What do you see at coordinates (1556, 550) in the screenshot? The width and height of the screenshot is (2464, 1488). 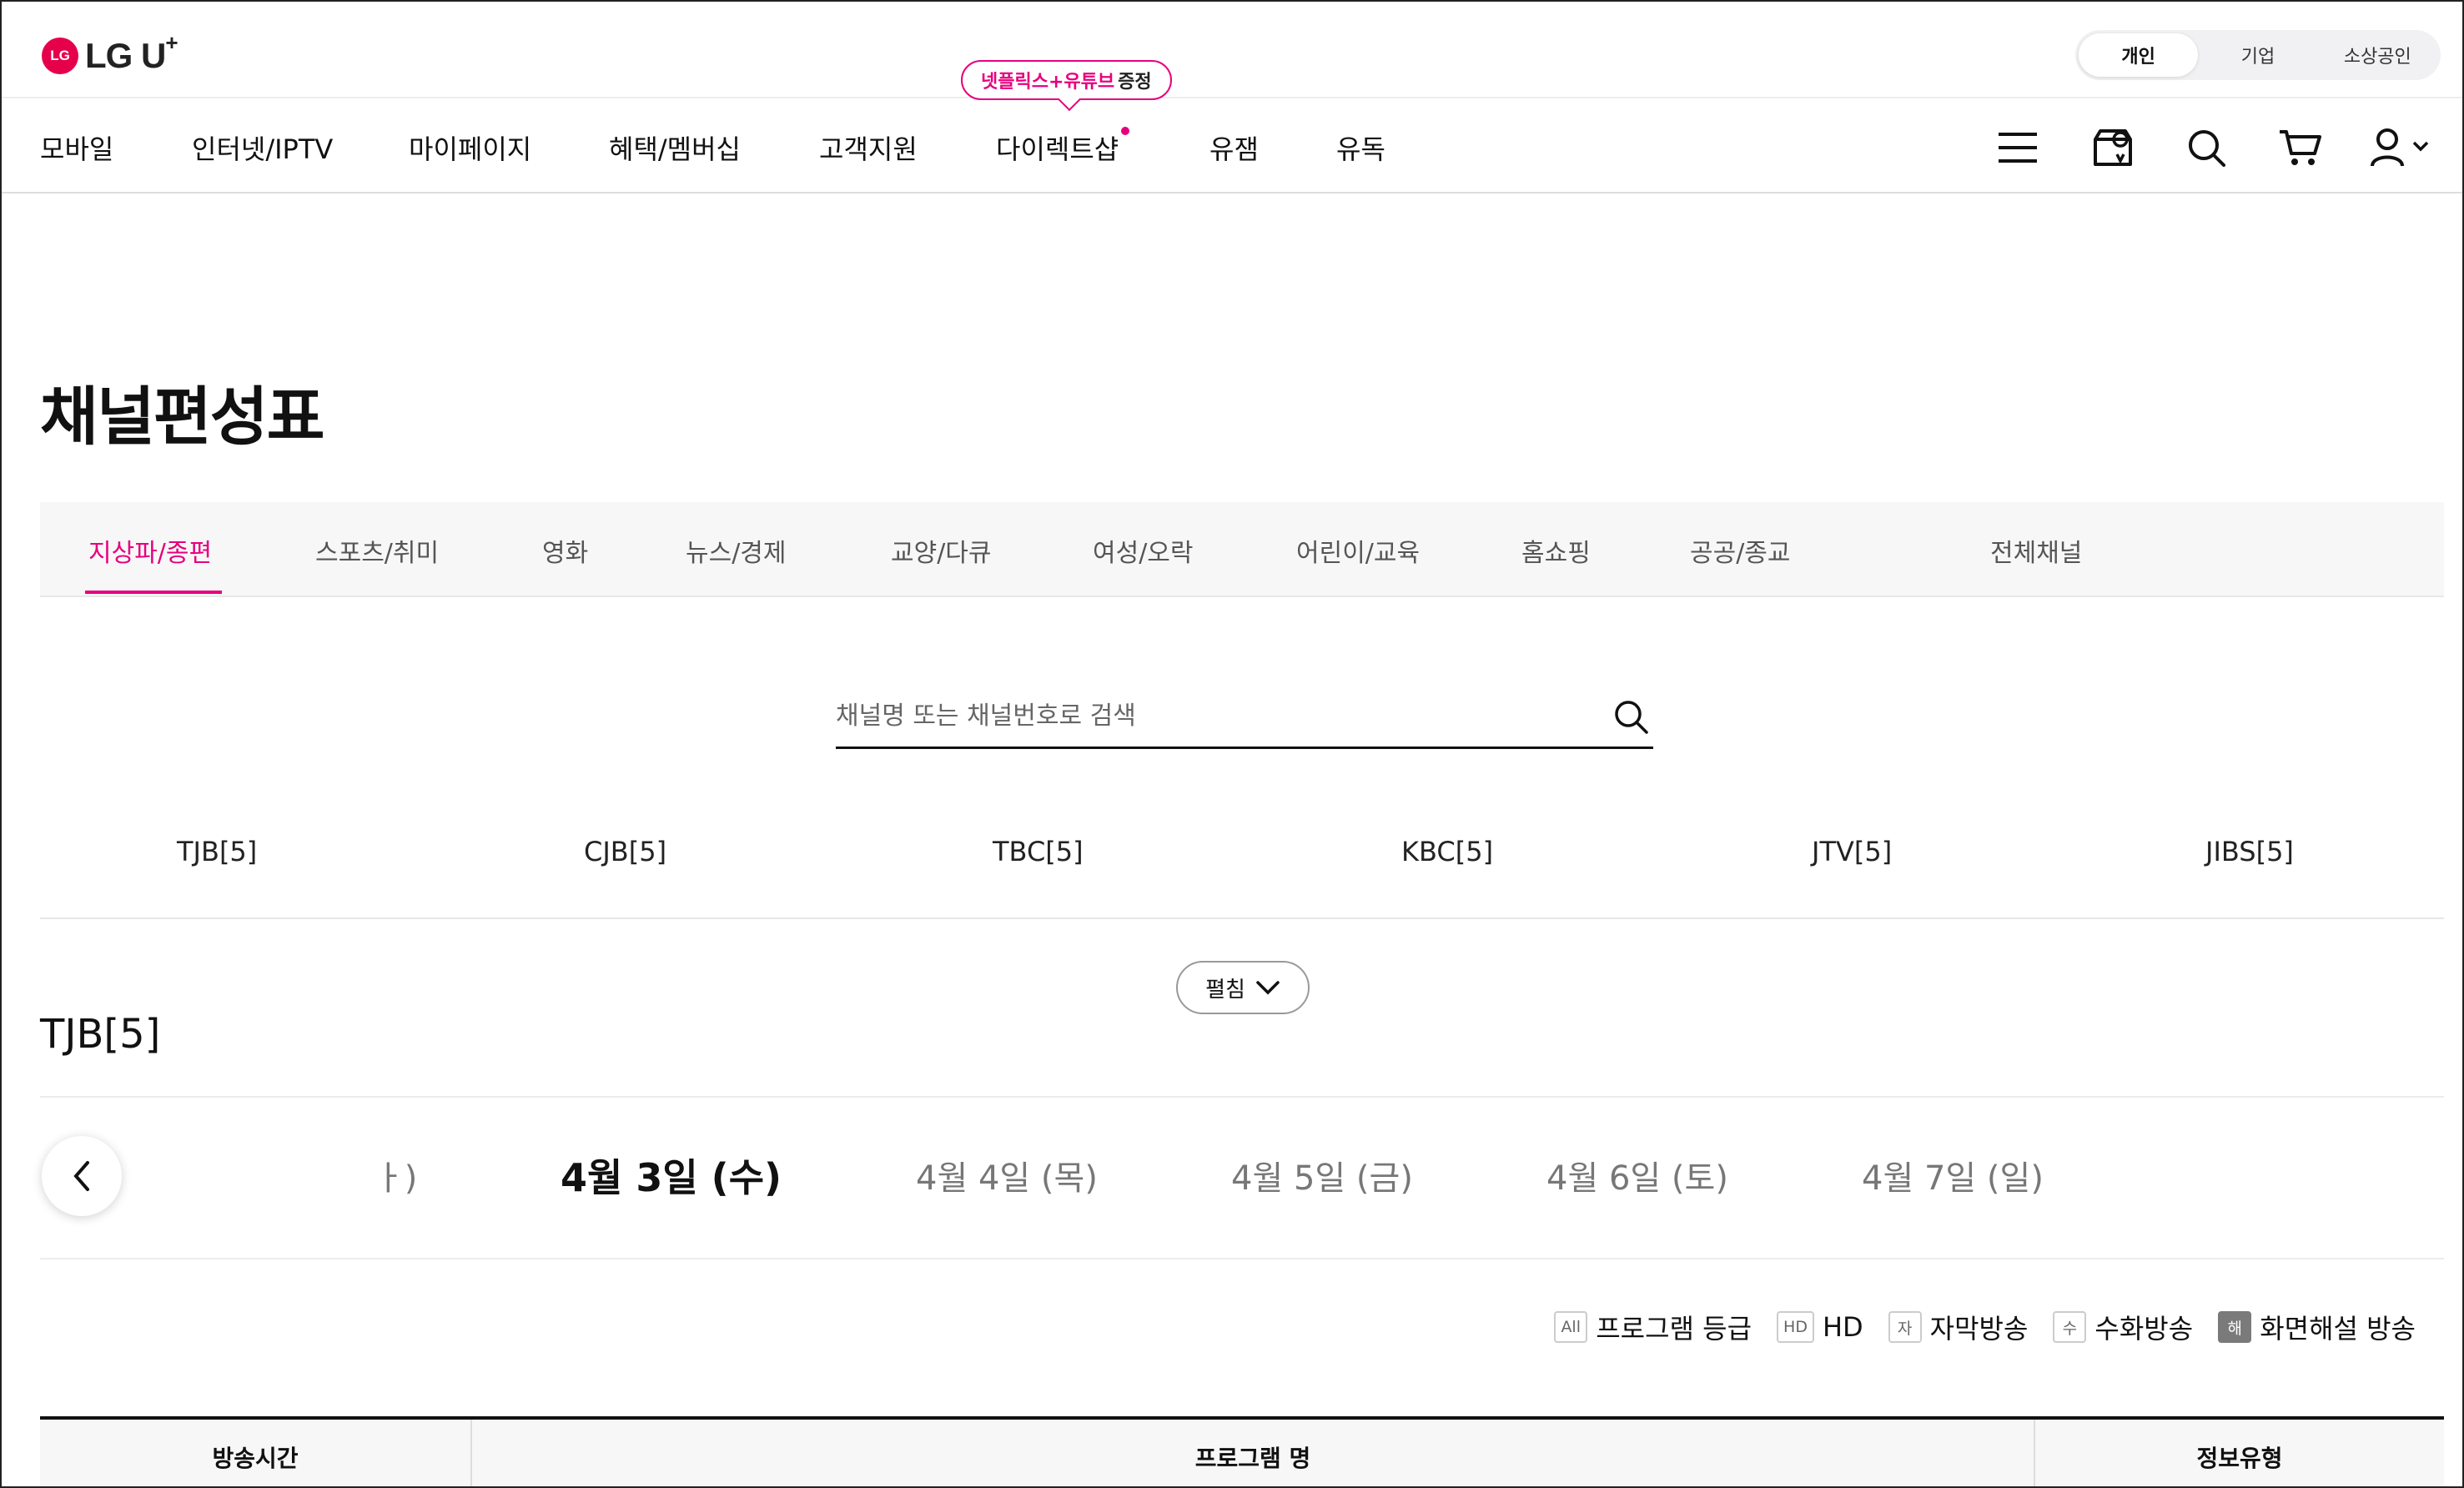 I see `tab-home-shopping: 홈쇼핑` at bounding box center [1556, 550].